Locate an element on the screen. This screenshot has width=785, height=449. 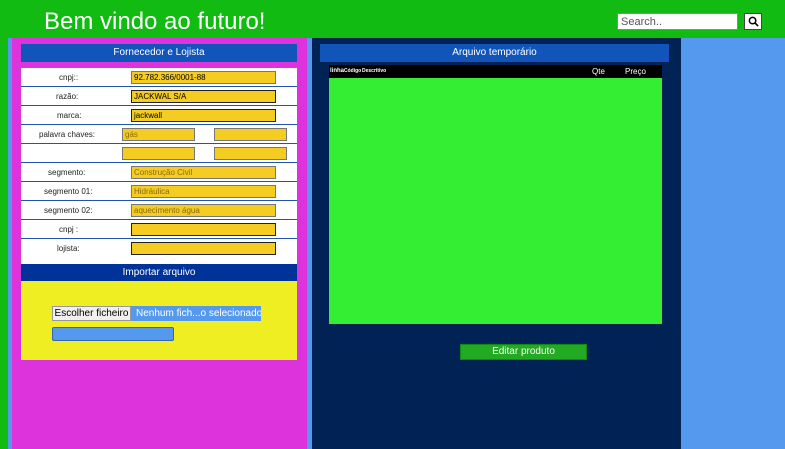
label-keywords: palavra chaves: is located at coordinates (67, 134).